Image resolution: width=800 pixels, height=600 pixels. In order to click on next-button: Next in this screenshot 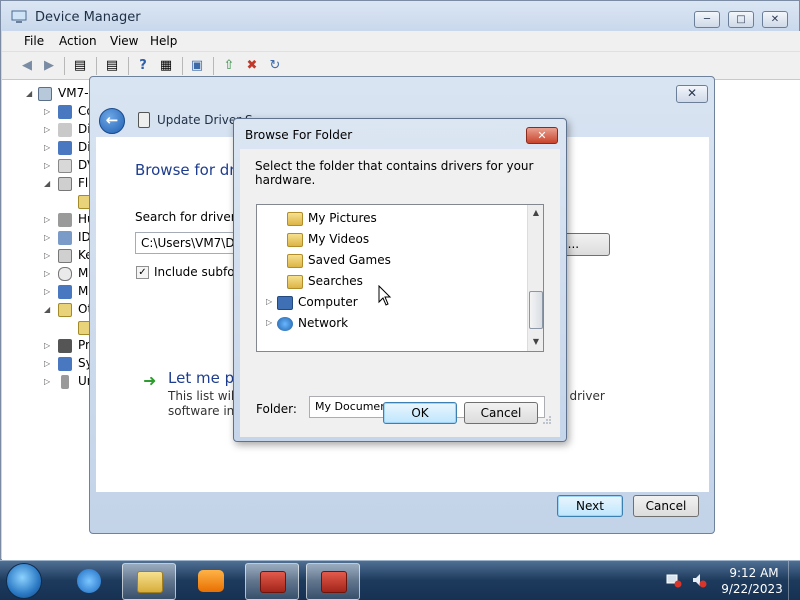, I will do `click(590, 506)`.